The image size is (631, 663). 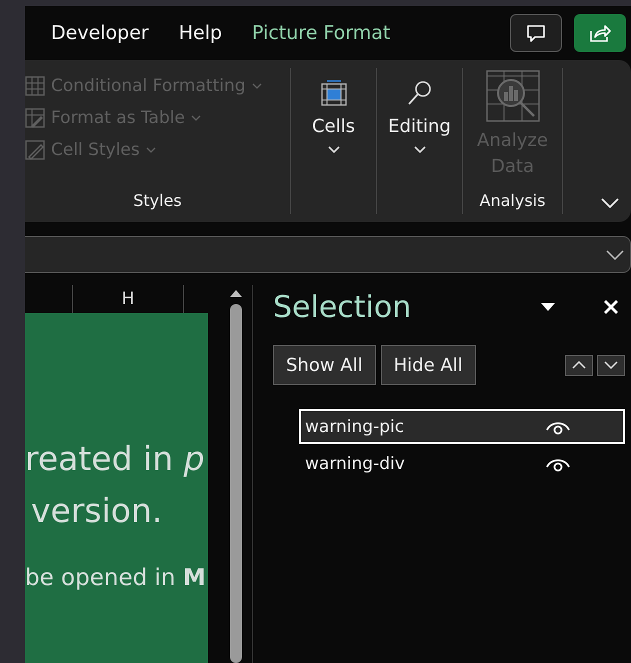 I want to click on scrollbar-thumb, so click(x=236, y=483).